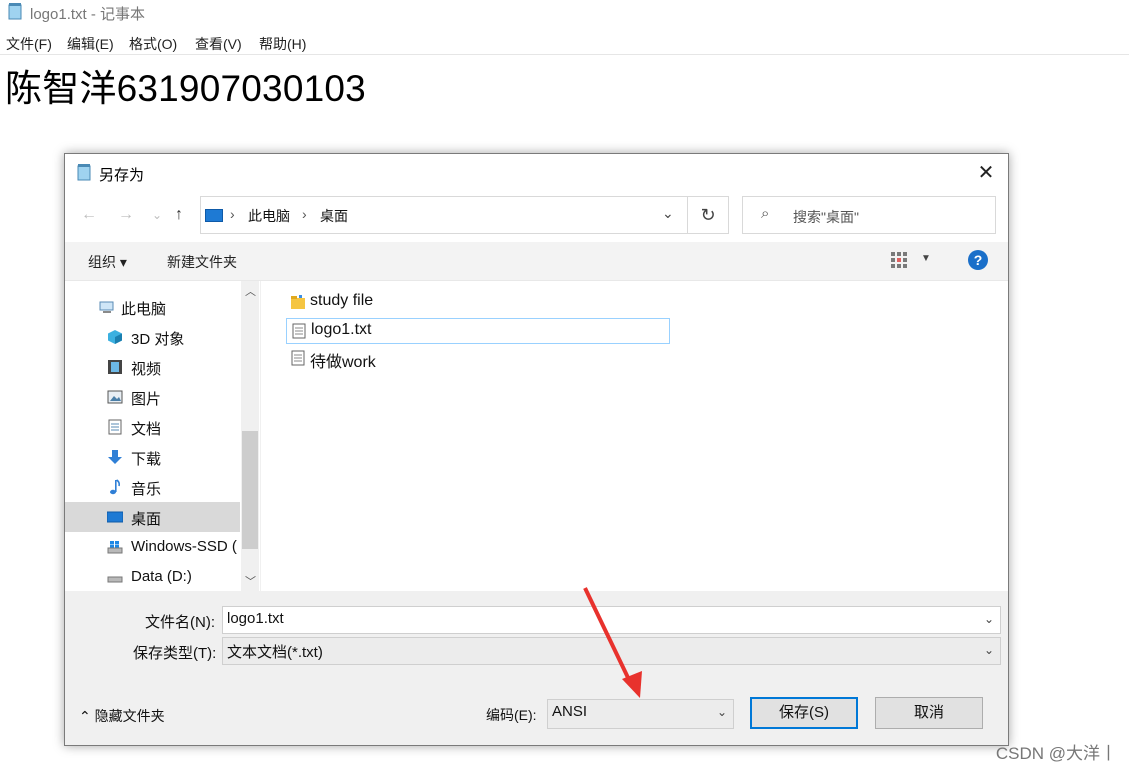 The image size is (1129, 770). Describe the element at coordinates (640, 714) in the screenshot. I see `encoding-select: ANSI ⌄` at that location.